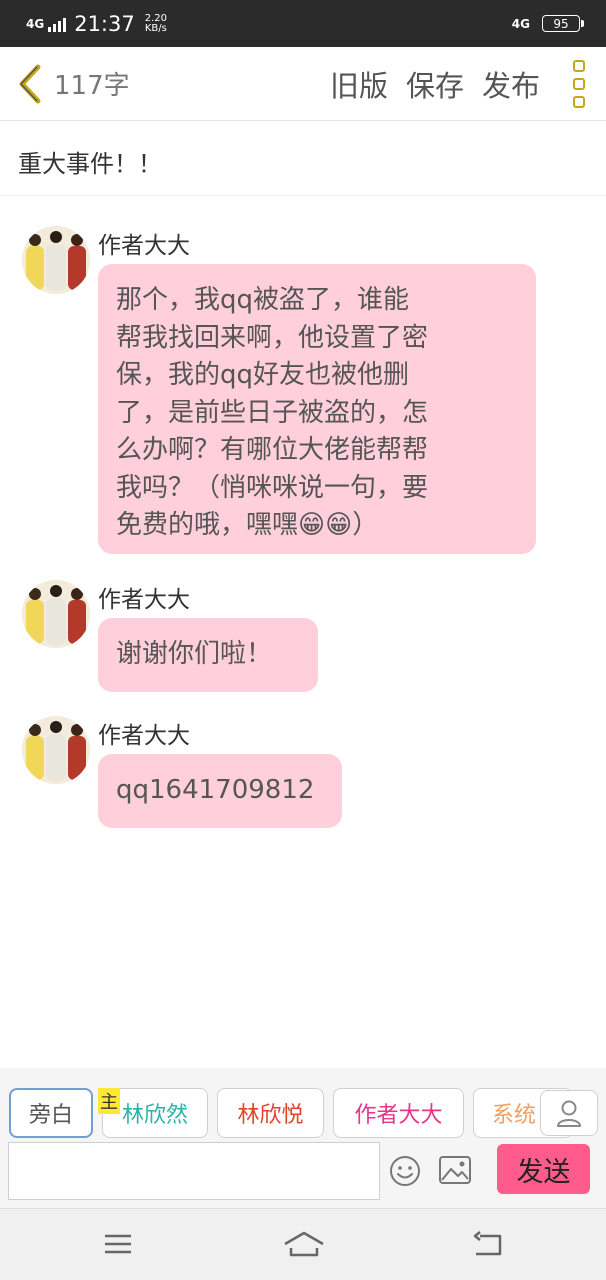 Image resolution: width=606 pixels, height=1280 pixels. I want to click on home-icon, so click(304, 1246).